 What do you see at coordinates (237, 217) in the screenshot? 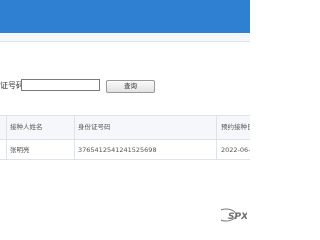
I see `svg-text: SPX` at bounding box center [237, 217].